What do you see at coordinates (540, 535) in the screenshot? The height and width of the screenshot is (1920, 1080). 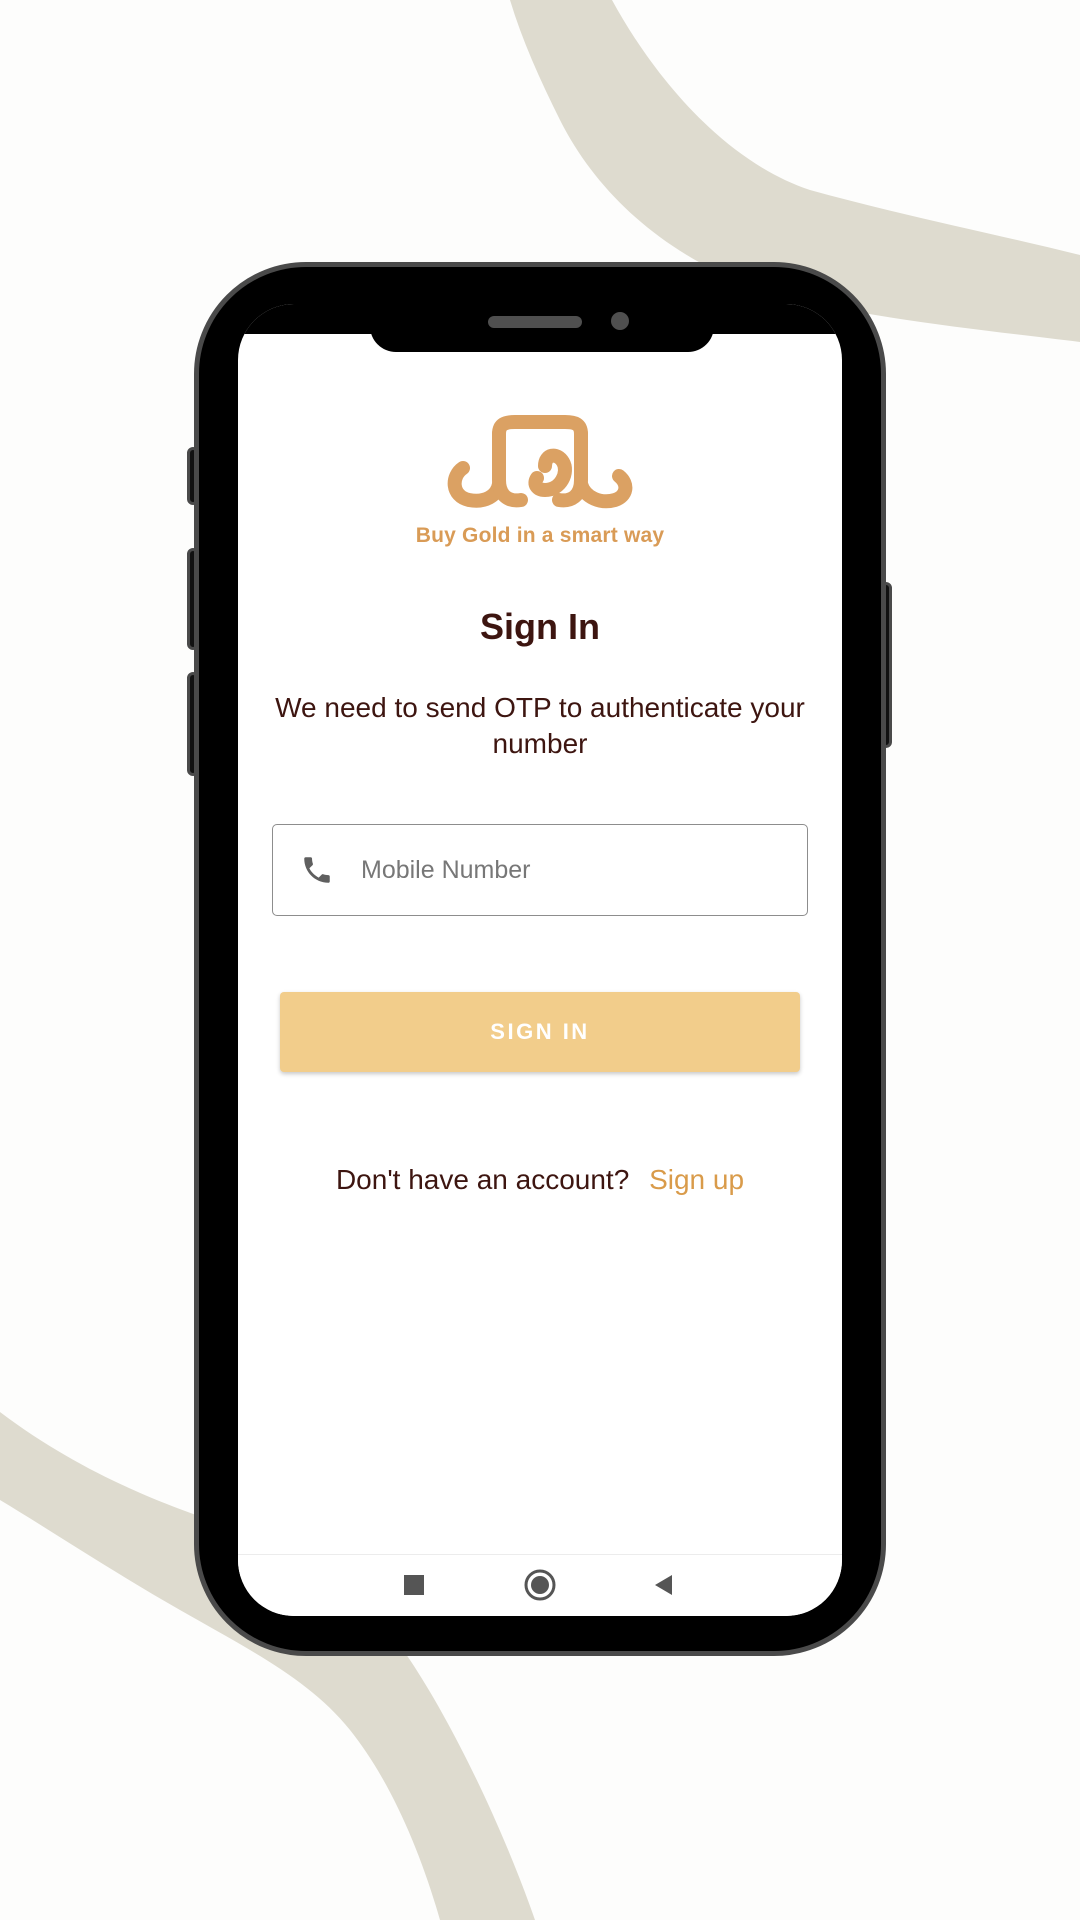 I see `brand-tagline: Buy Gold in a smart way` at bounding box center [540, 535].